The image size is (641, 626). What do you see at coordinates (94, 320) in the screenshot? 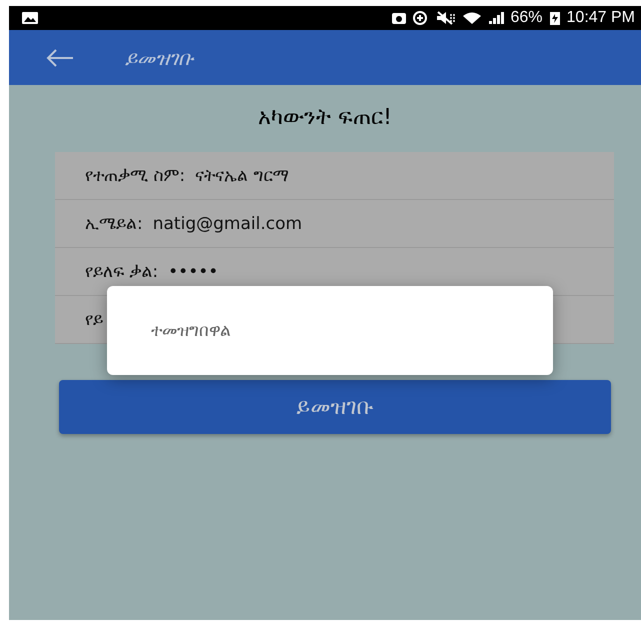
I see `field-label: የይ` at bounding box center [94, 320].